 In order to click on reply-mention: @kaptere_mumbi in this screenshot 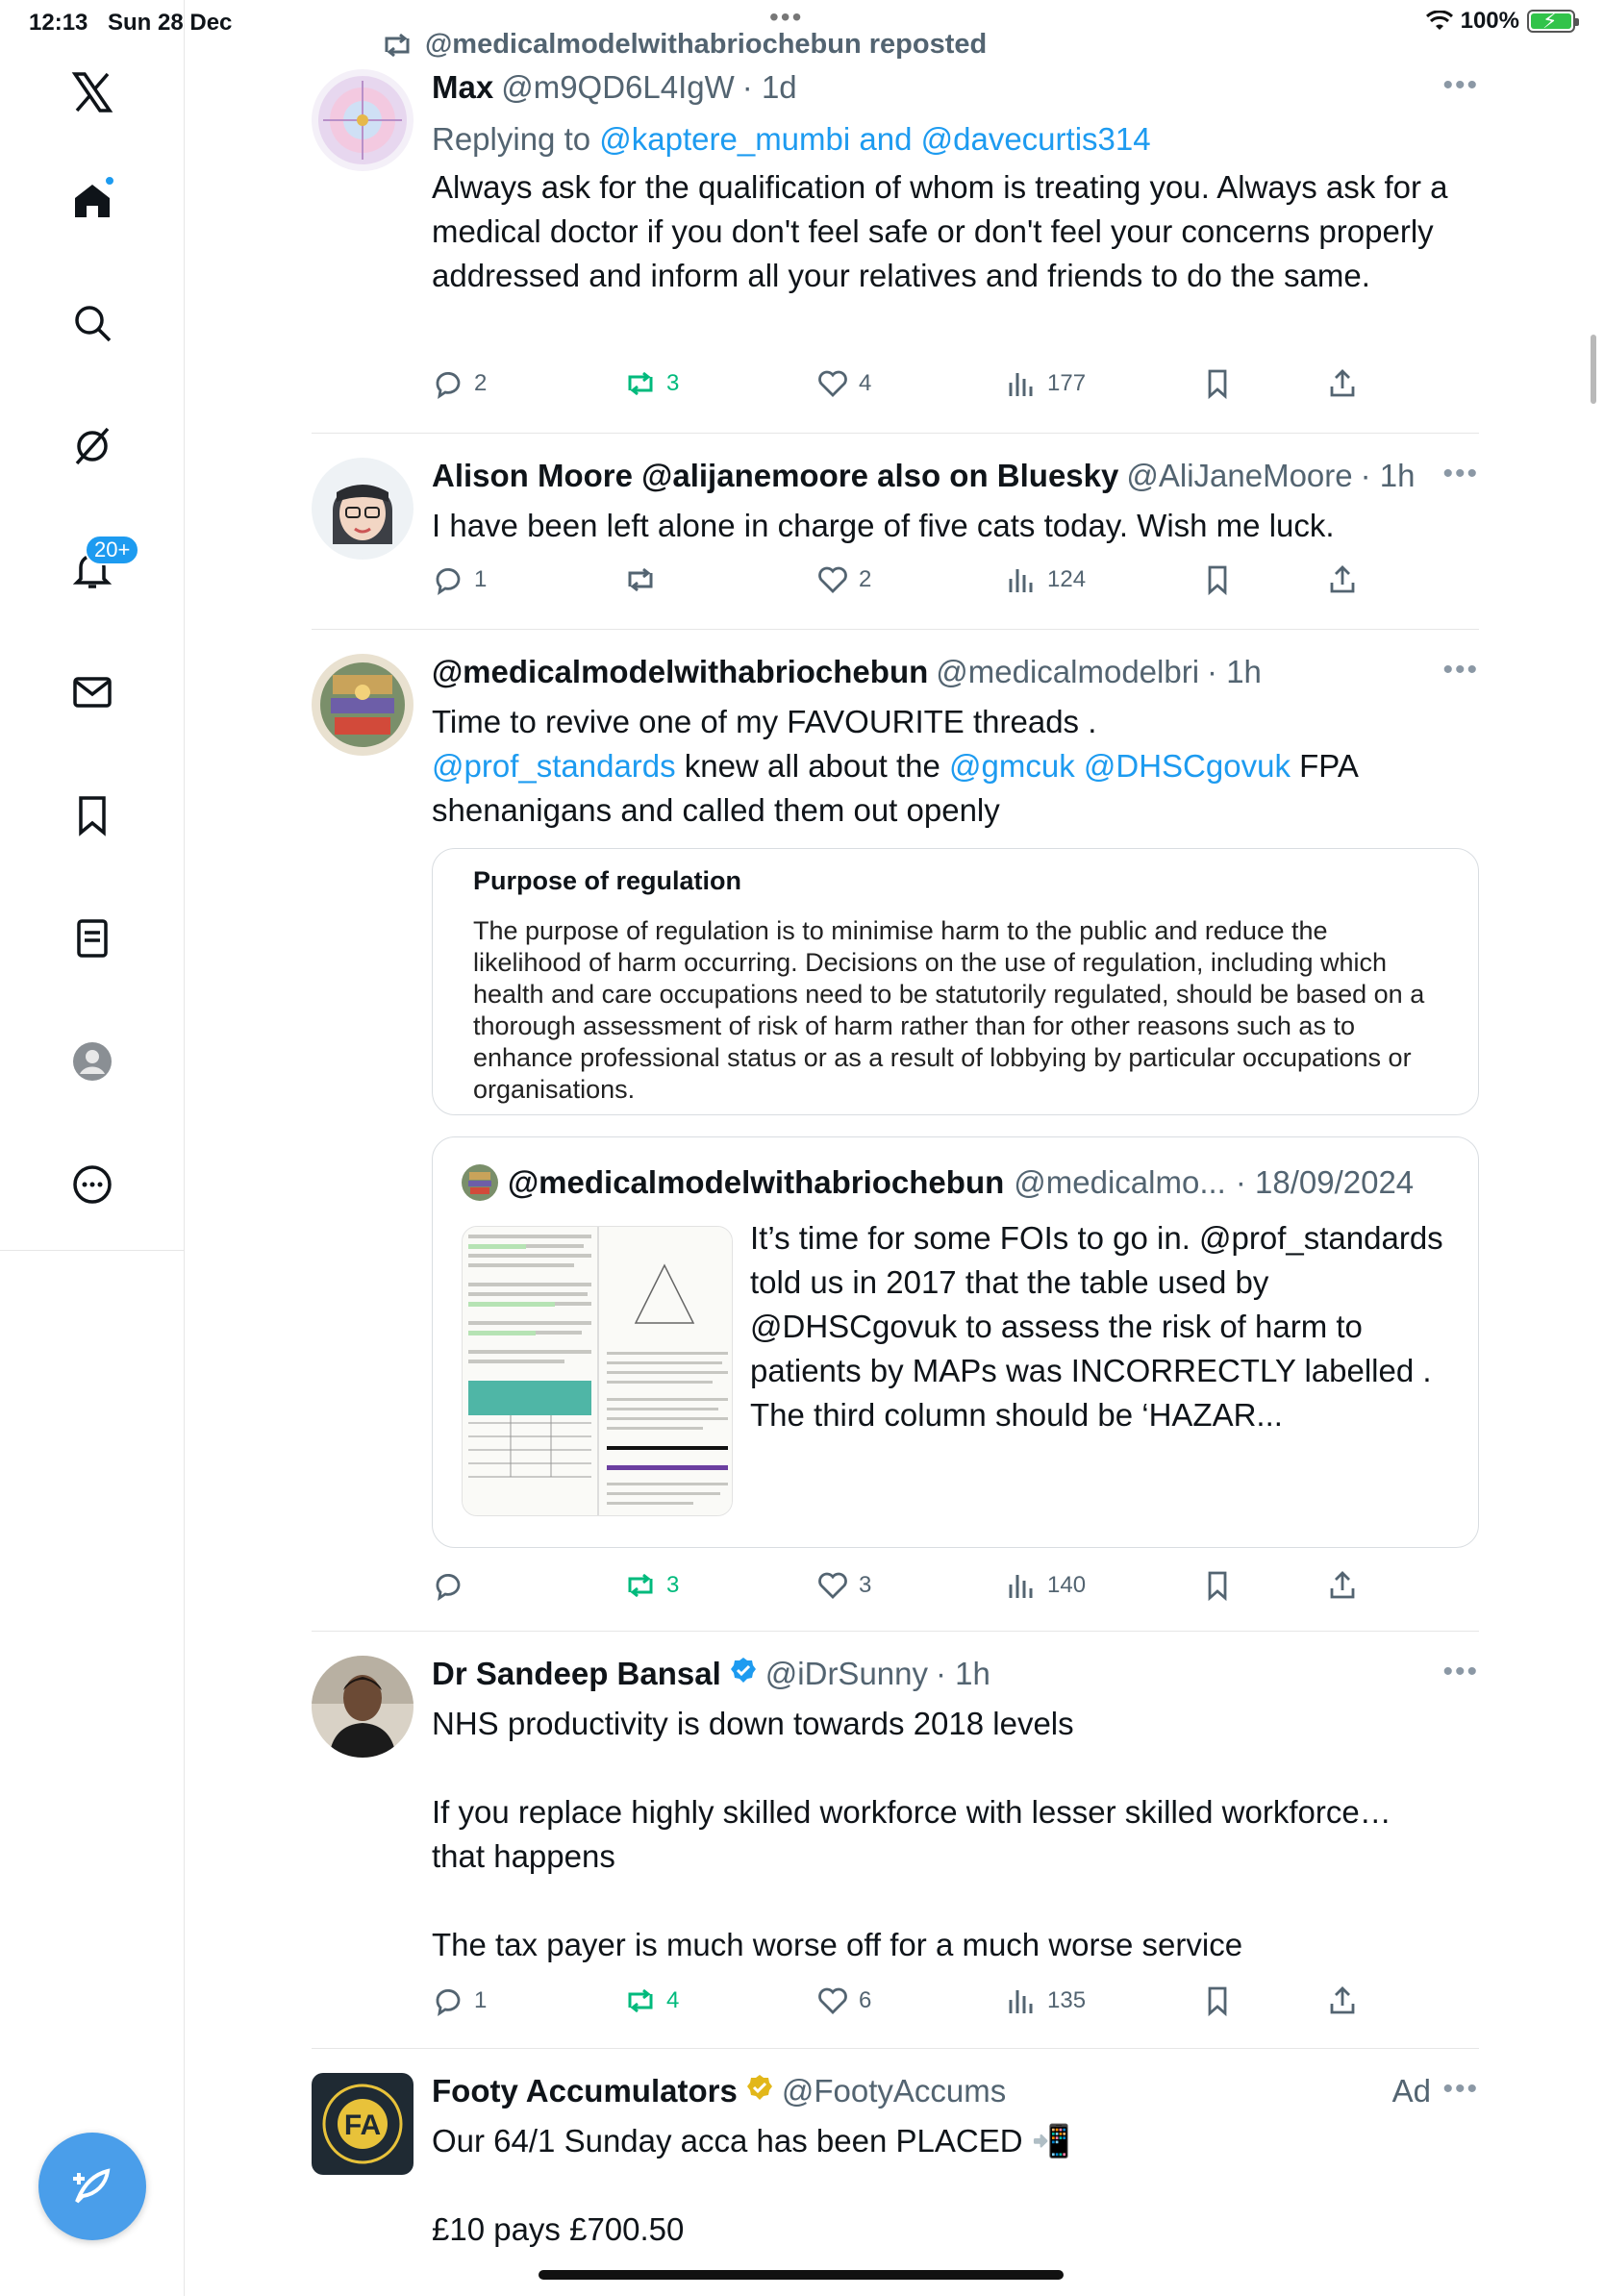, I will do `click(724, 139)`.